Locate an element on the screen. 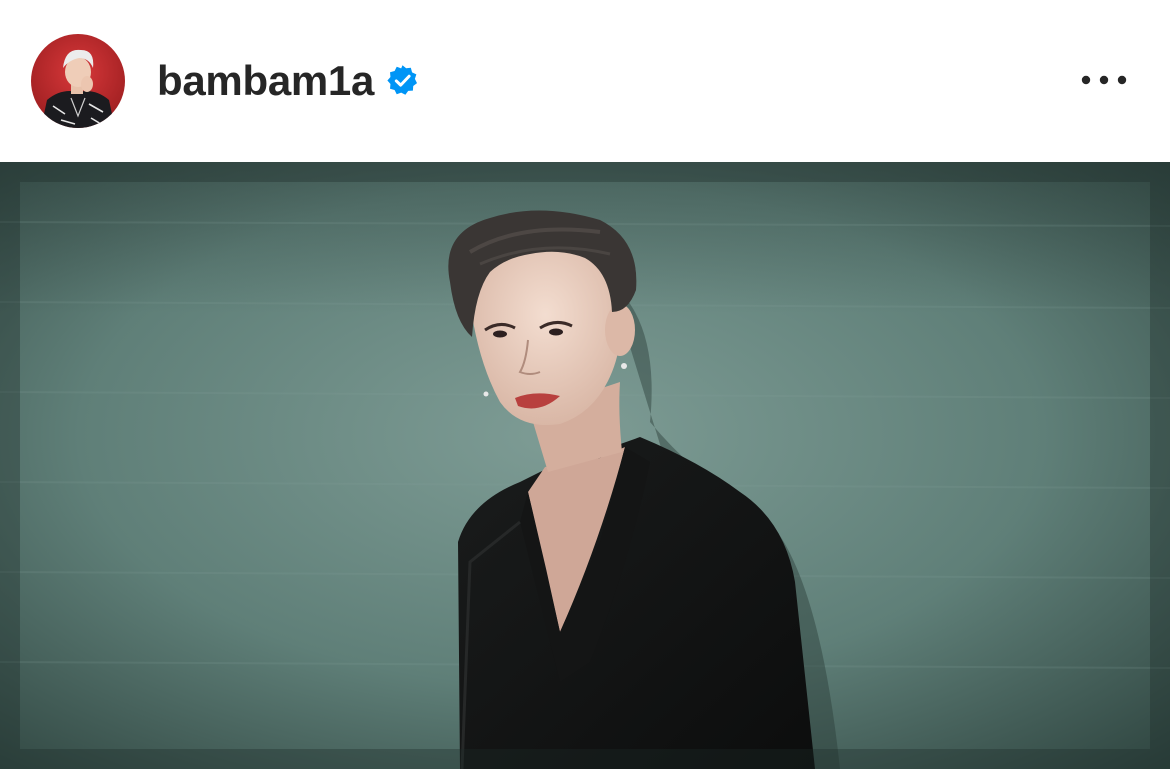 The height and width of the screenshot is (769, 1170). more-options-button is located at coordinates (1104, 80).